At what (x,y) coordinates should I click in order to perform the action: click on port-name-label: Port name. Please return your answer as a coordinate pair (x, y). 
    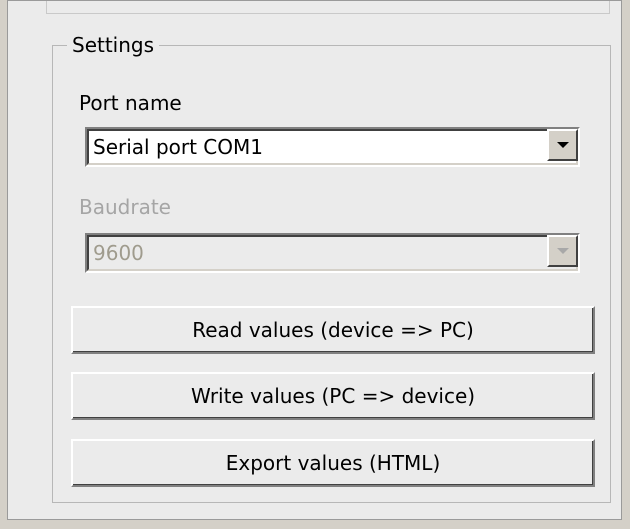
    Looking at the image, I should click on (130, 103).